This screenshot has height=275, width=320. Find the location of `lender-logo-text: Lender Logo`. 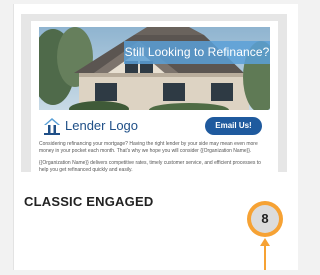

lender-logo-text: Lender Logo is located at coordinates (102, 125).